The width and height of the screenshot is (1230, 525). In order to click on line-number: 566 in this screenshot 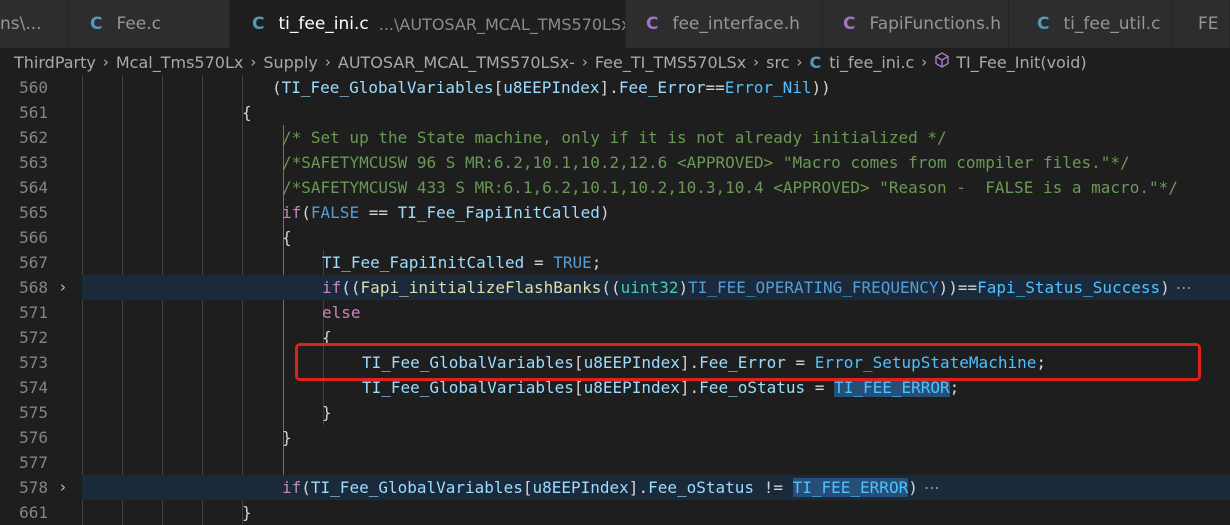, I will do `click(33, 237)`.